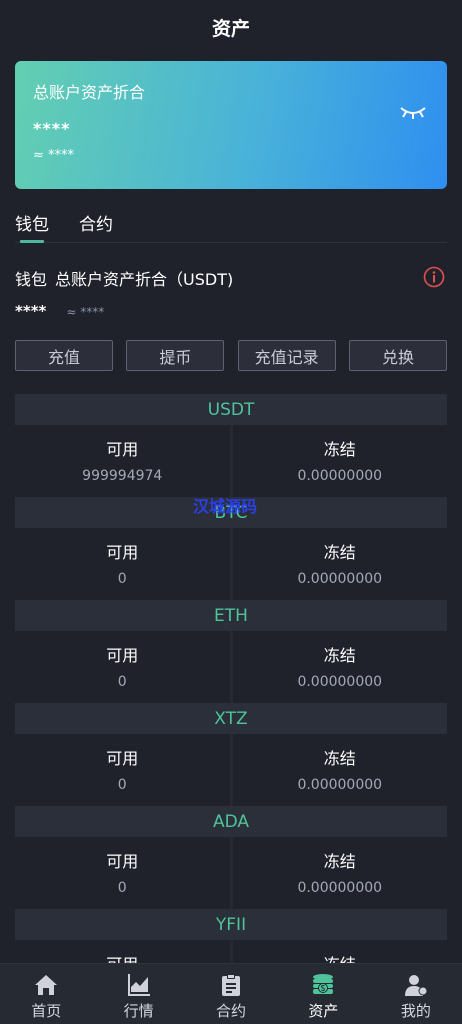 The image size is (462, 1024). I want to click on card-approx: ≈ ****, so click(54, 155).